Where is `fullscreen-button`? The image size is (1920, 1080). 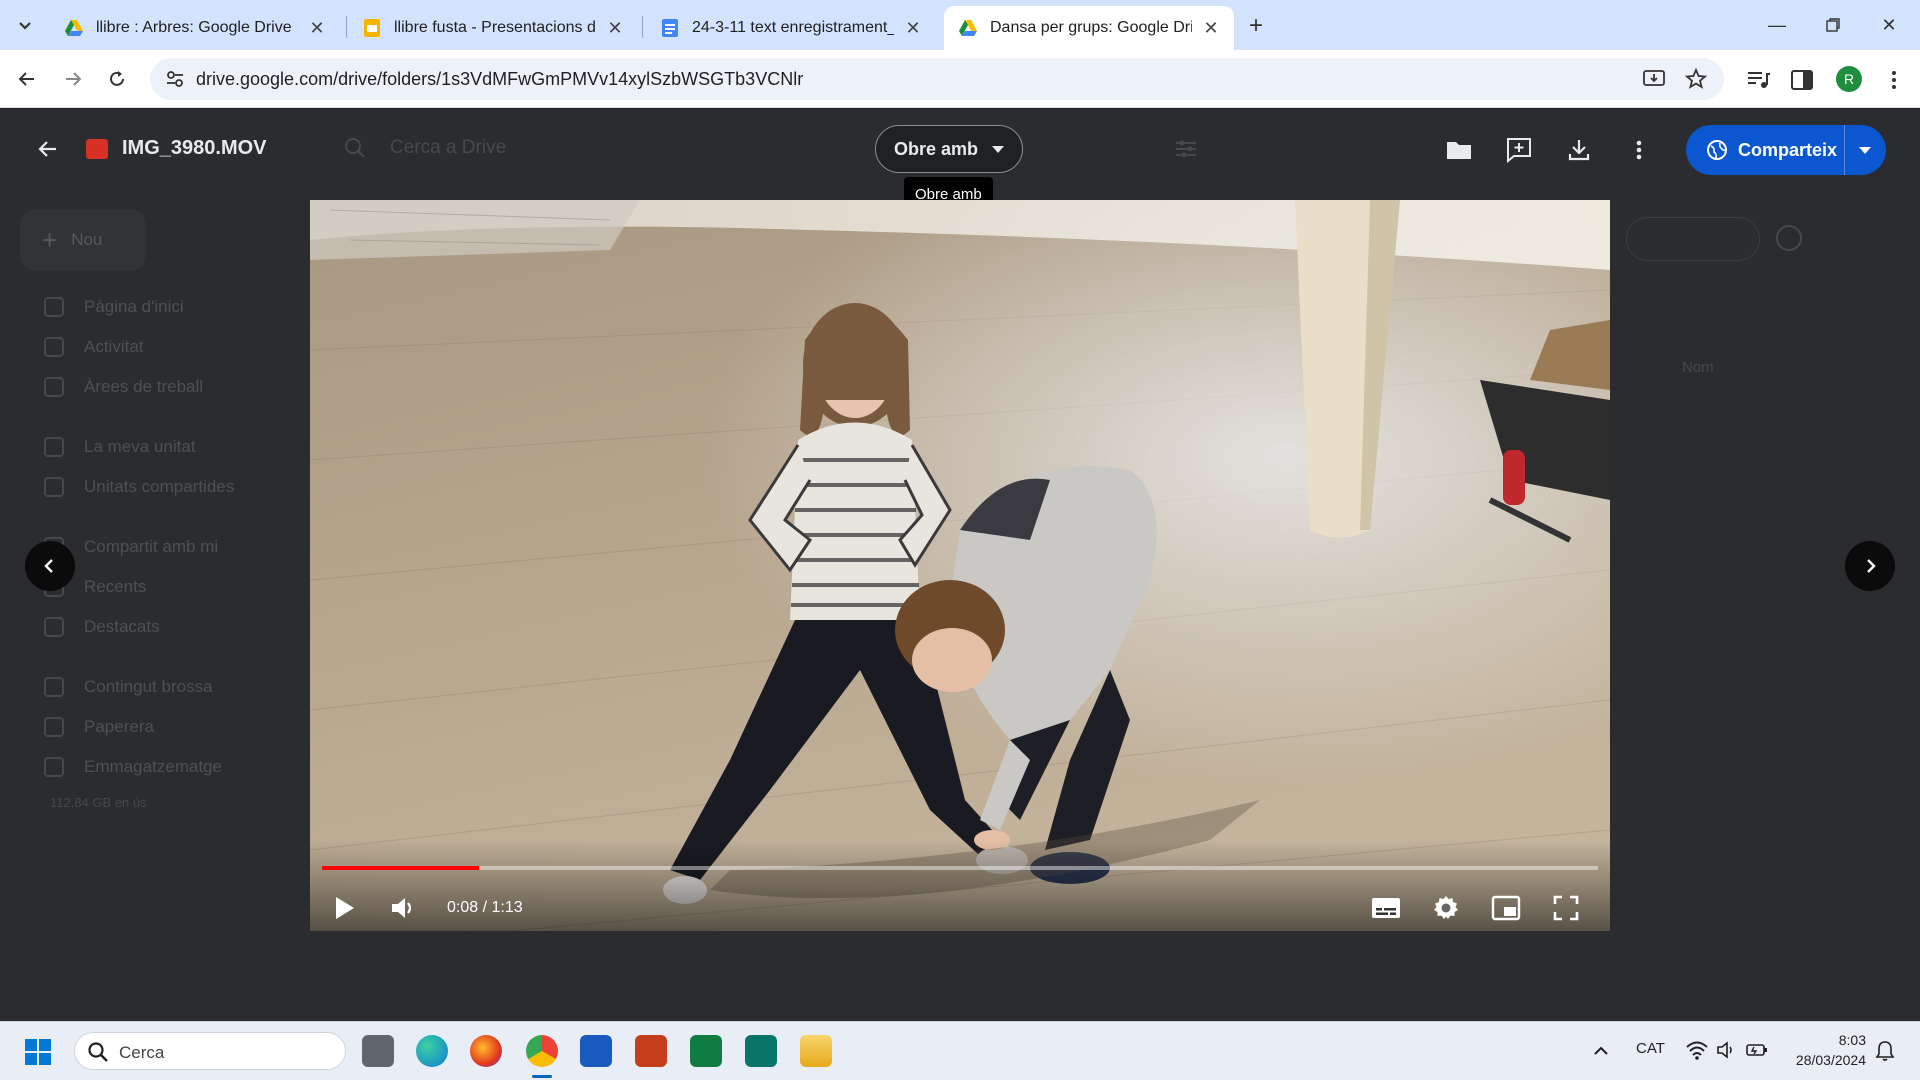
fullscreen-button is located at coordinates (1566, 908).